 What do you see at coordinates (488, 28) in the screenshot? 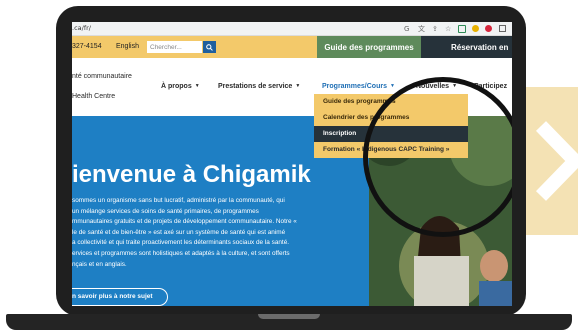
I see `menu-icon` at bounding box center [488, 28].